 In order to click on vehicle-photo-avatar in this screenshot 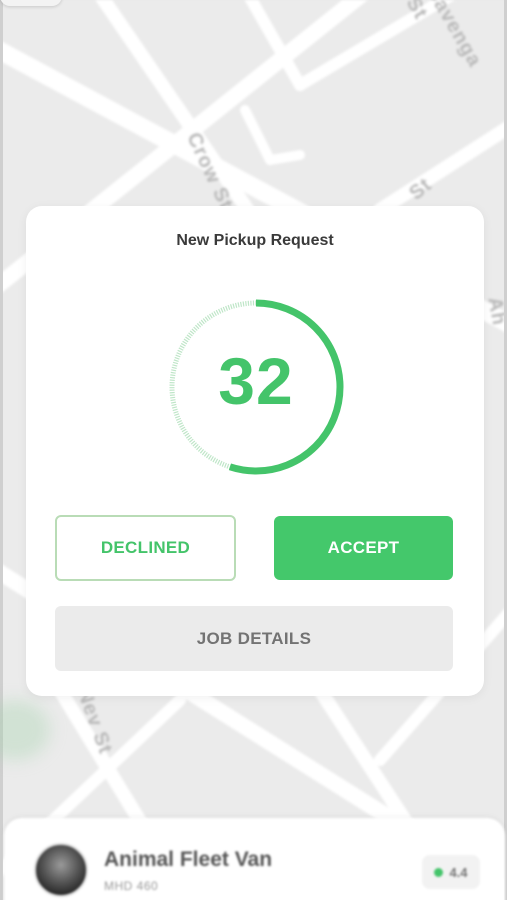, I will do `click(61, 870)`.